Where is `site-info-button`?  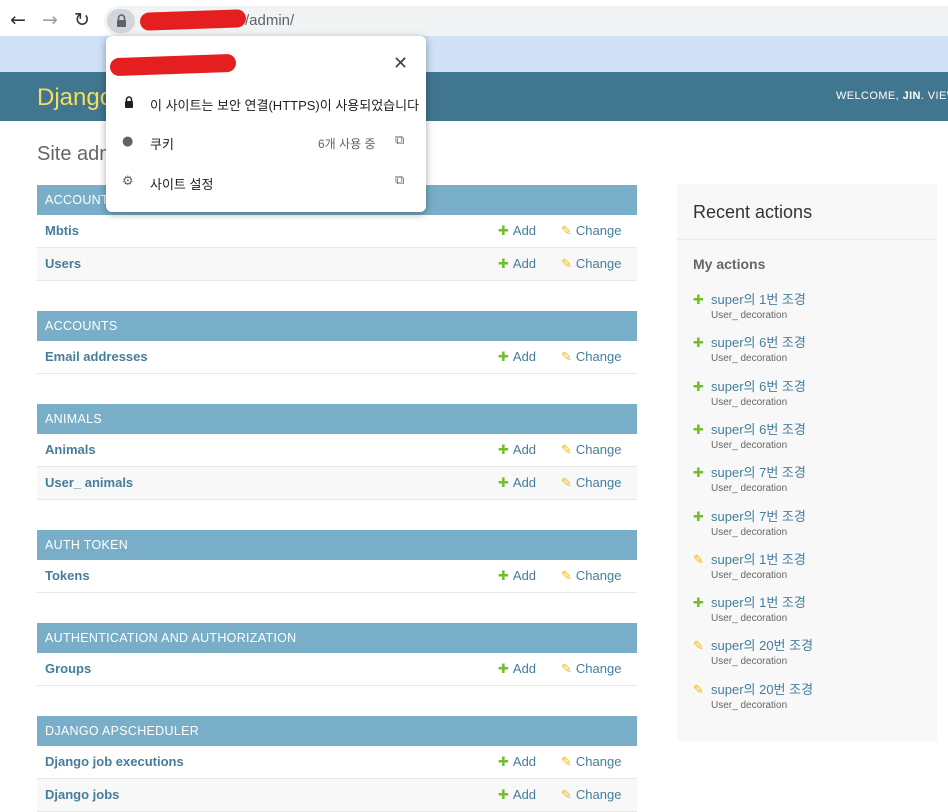 site-info-button is located at coordinates (121, 21).